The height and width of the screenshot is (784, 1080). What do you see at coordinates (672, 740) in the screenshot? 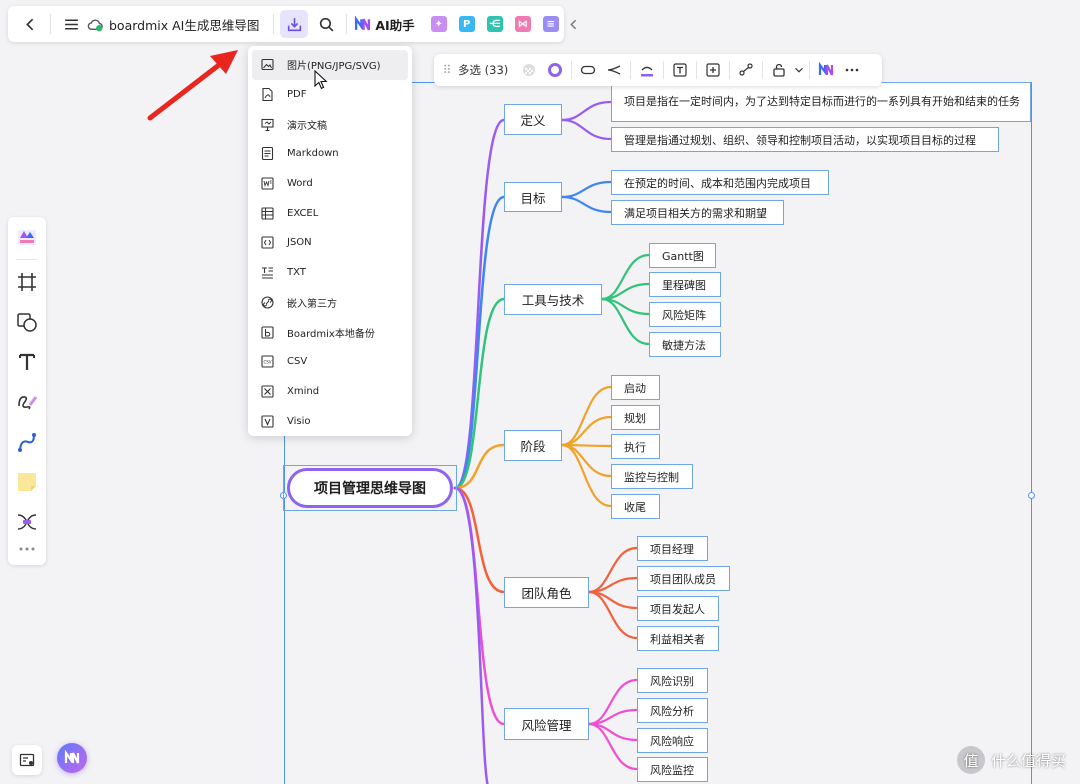
I see `leaf-node: 风险响应` at bounding box center [672, 740].